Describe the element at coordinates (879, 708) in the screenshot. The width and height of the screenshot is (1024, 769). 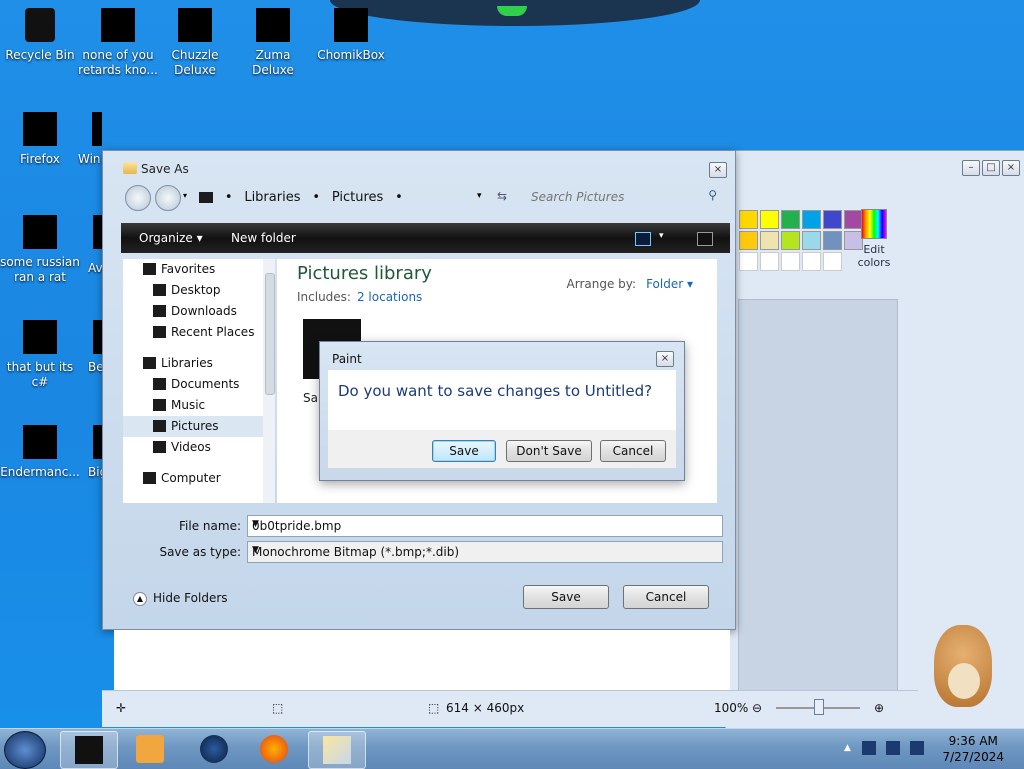
I see `zoom-in-button: ⊕` at that location.